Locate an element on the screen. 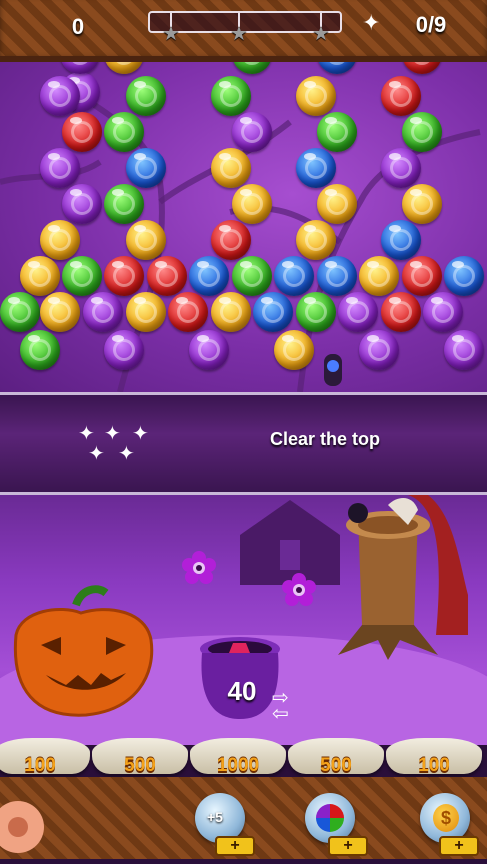  score-value: 0 is located at coordinates (78, 26).